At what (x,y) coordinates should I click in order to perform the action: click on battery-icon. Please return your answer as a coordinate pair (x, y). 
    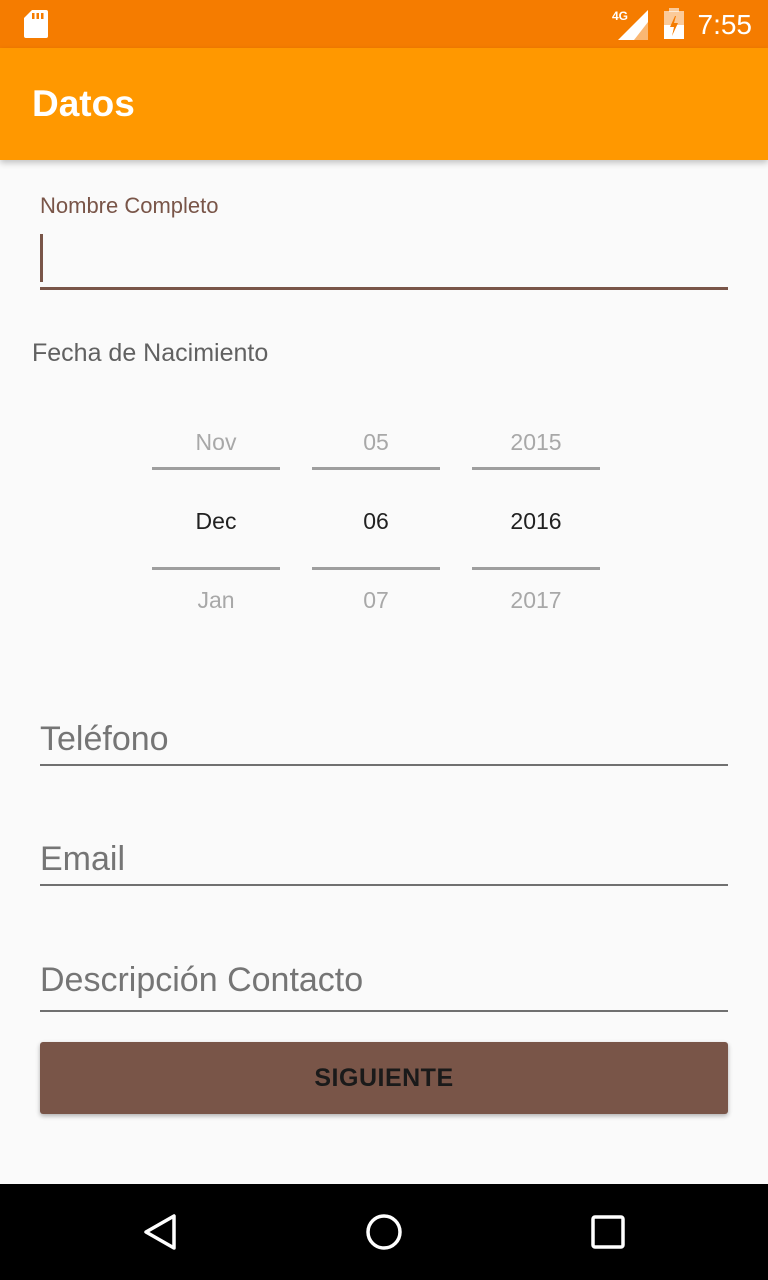
    Looking at the image, I should click on (674, 23).